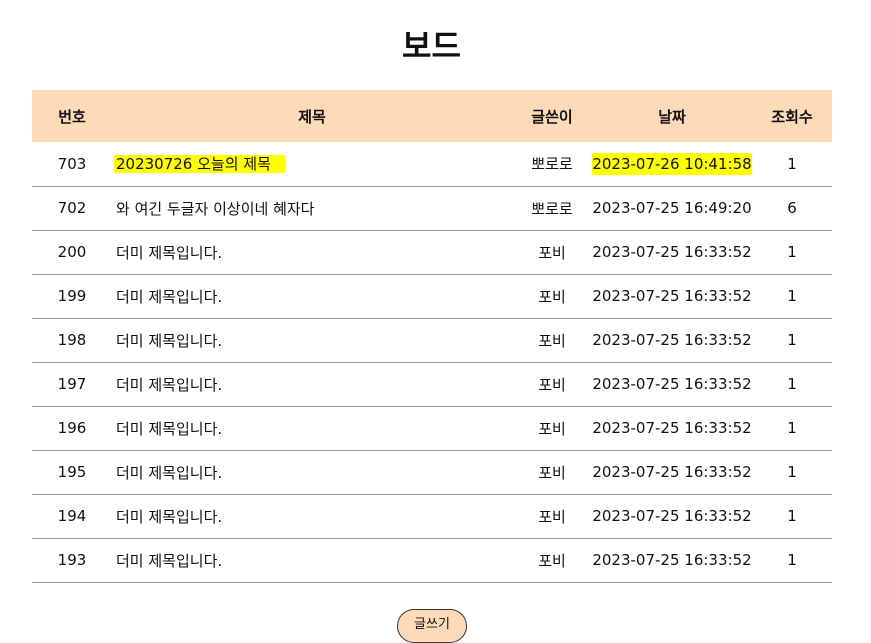 The width and height of the screenshot is (871, 643). I want to click on table-row: 193 더미 제목입니다. 포비 2023-07-25 16:33:52 1, so click(432, 560).